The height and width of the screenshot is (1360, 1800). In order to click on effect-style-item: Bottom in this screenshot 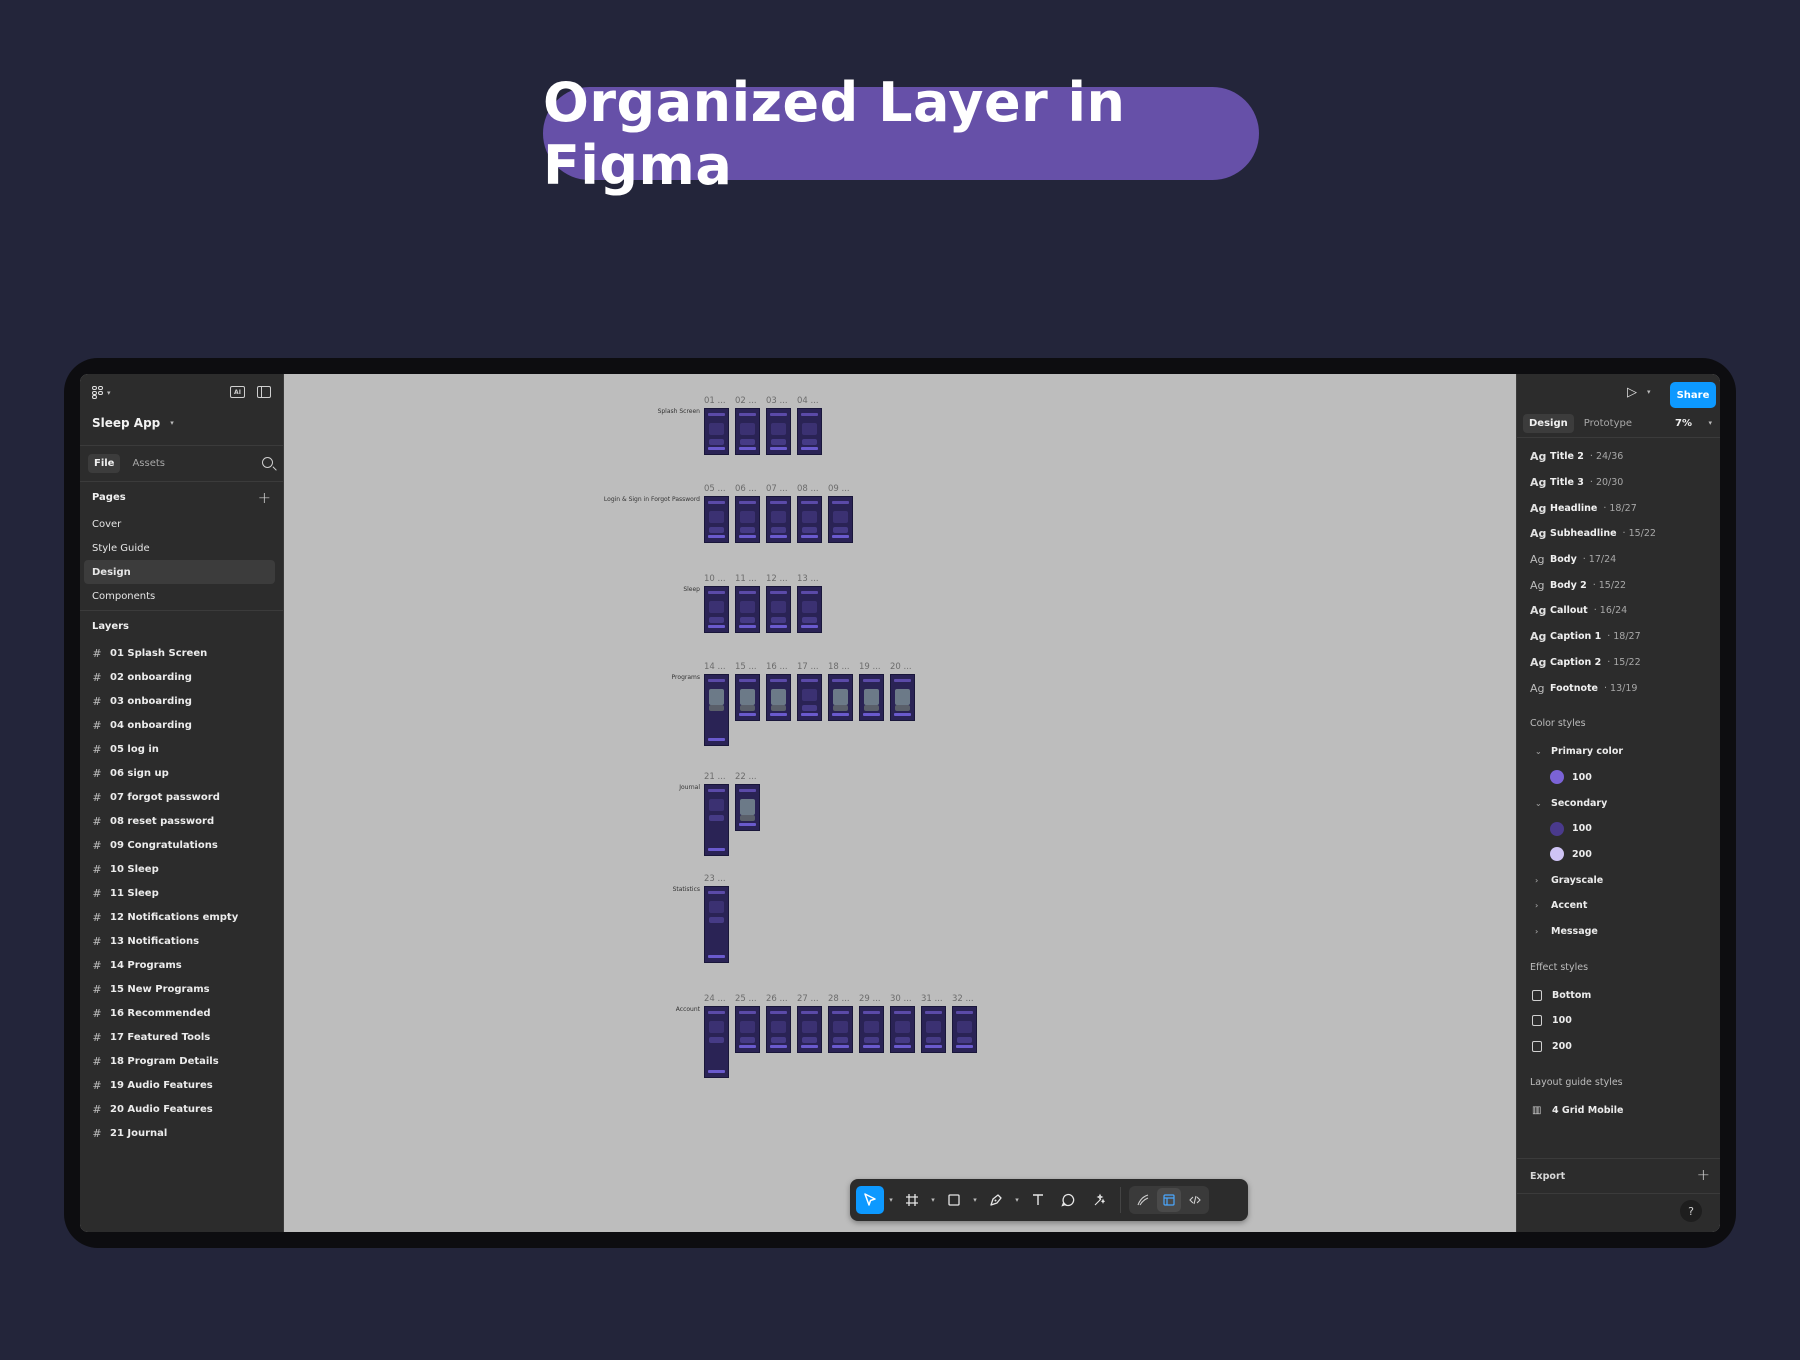, I will do `click(1618, 995)`.